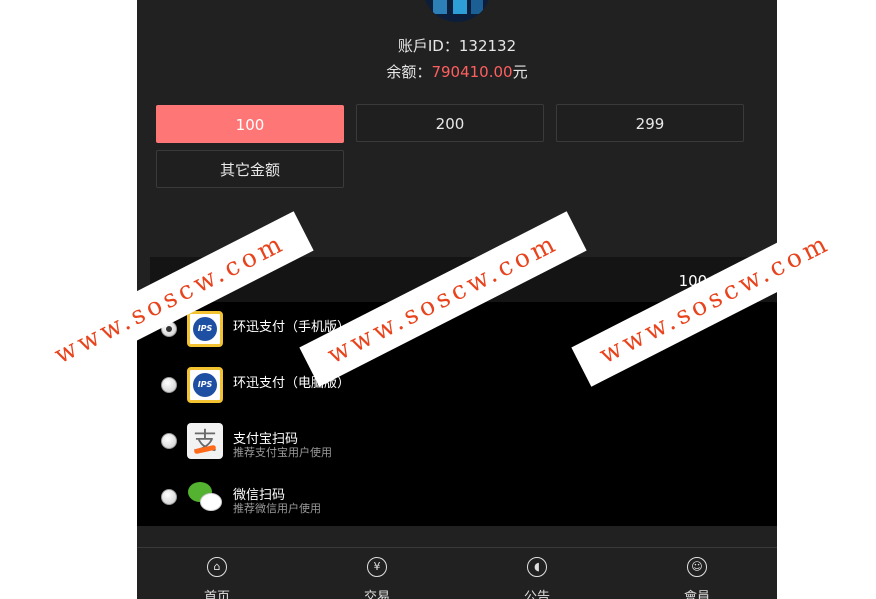 The width and height of the screenshot is (876, 599). I want to click on payment-option-alipay: 支 支付宝扫码 推荐支付宝用户使用, so click(457, 442).